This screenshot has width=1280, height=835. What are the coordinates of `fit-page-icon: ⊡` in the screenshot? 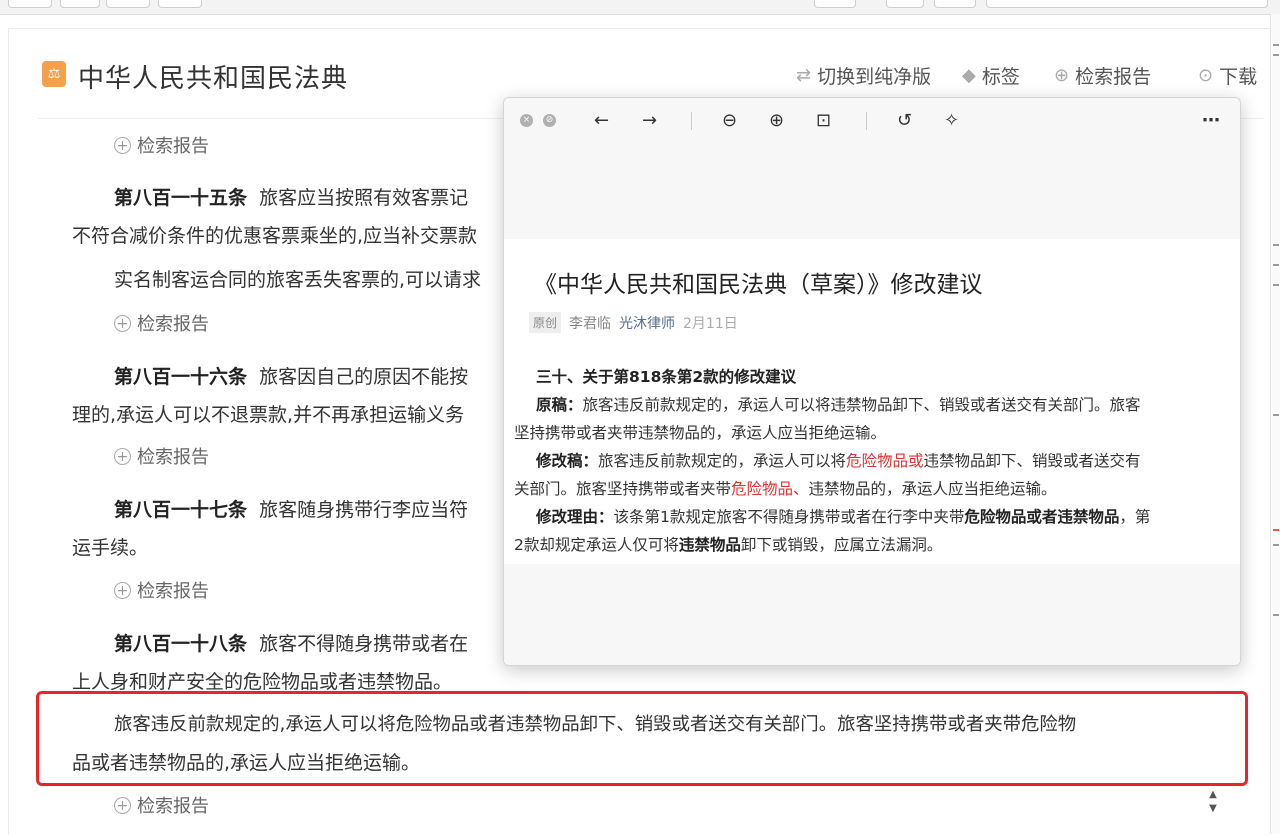 It's located at (823, 120).